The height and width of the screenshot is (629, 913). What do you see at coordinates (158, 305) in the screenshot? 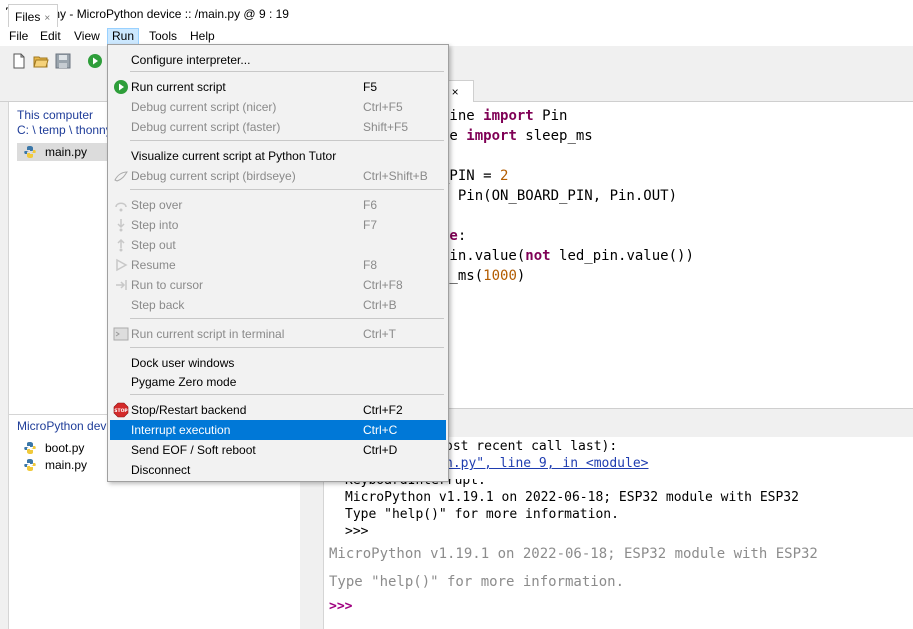
I see `menu-item-label: Step back` at bounding box center [158, 305].